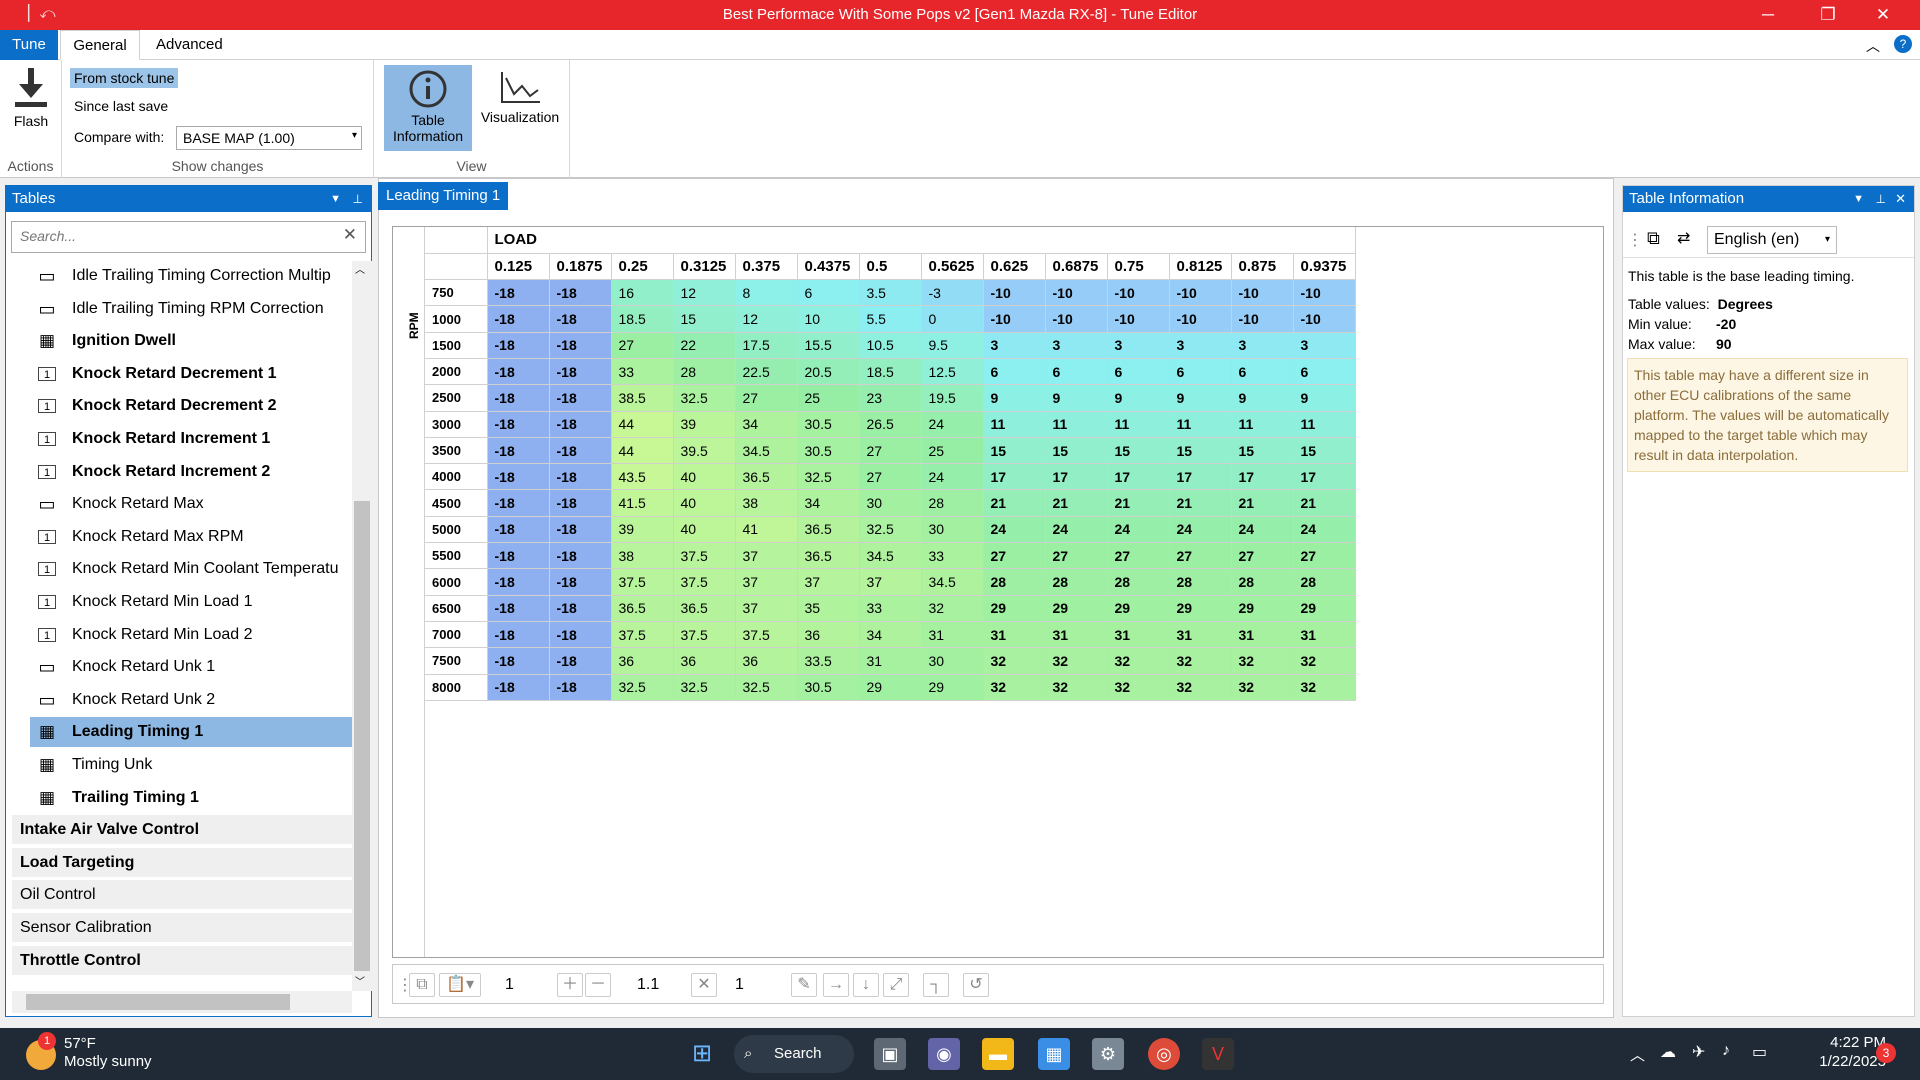 The width and height of the screenshot is (1920, 1080). What do you see at coordinates (182, 276) in the screenshot?
I see `table-item: ▭ Idle Trailing Timing Correction Multip` at bounding box center [182, 276].